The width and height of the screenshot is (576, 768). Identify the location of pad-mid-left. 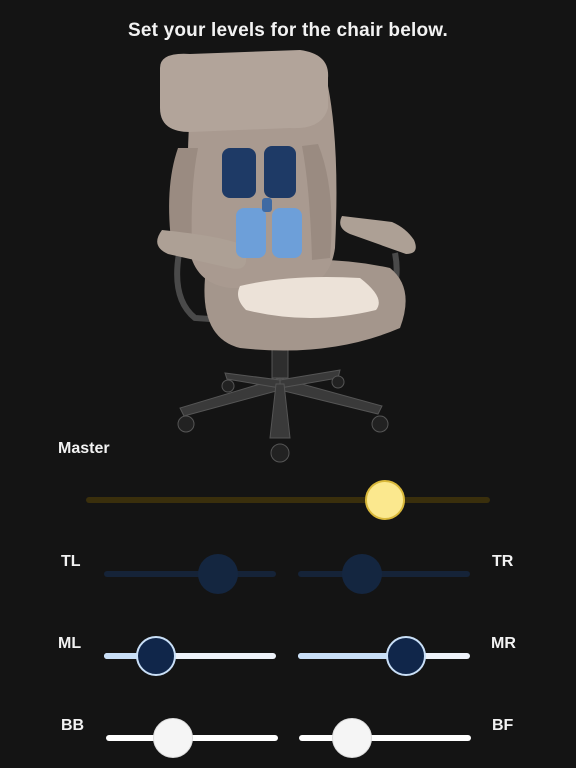
(251, 233).